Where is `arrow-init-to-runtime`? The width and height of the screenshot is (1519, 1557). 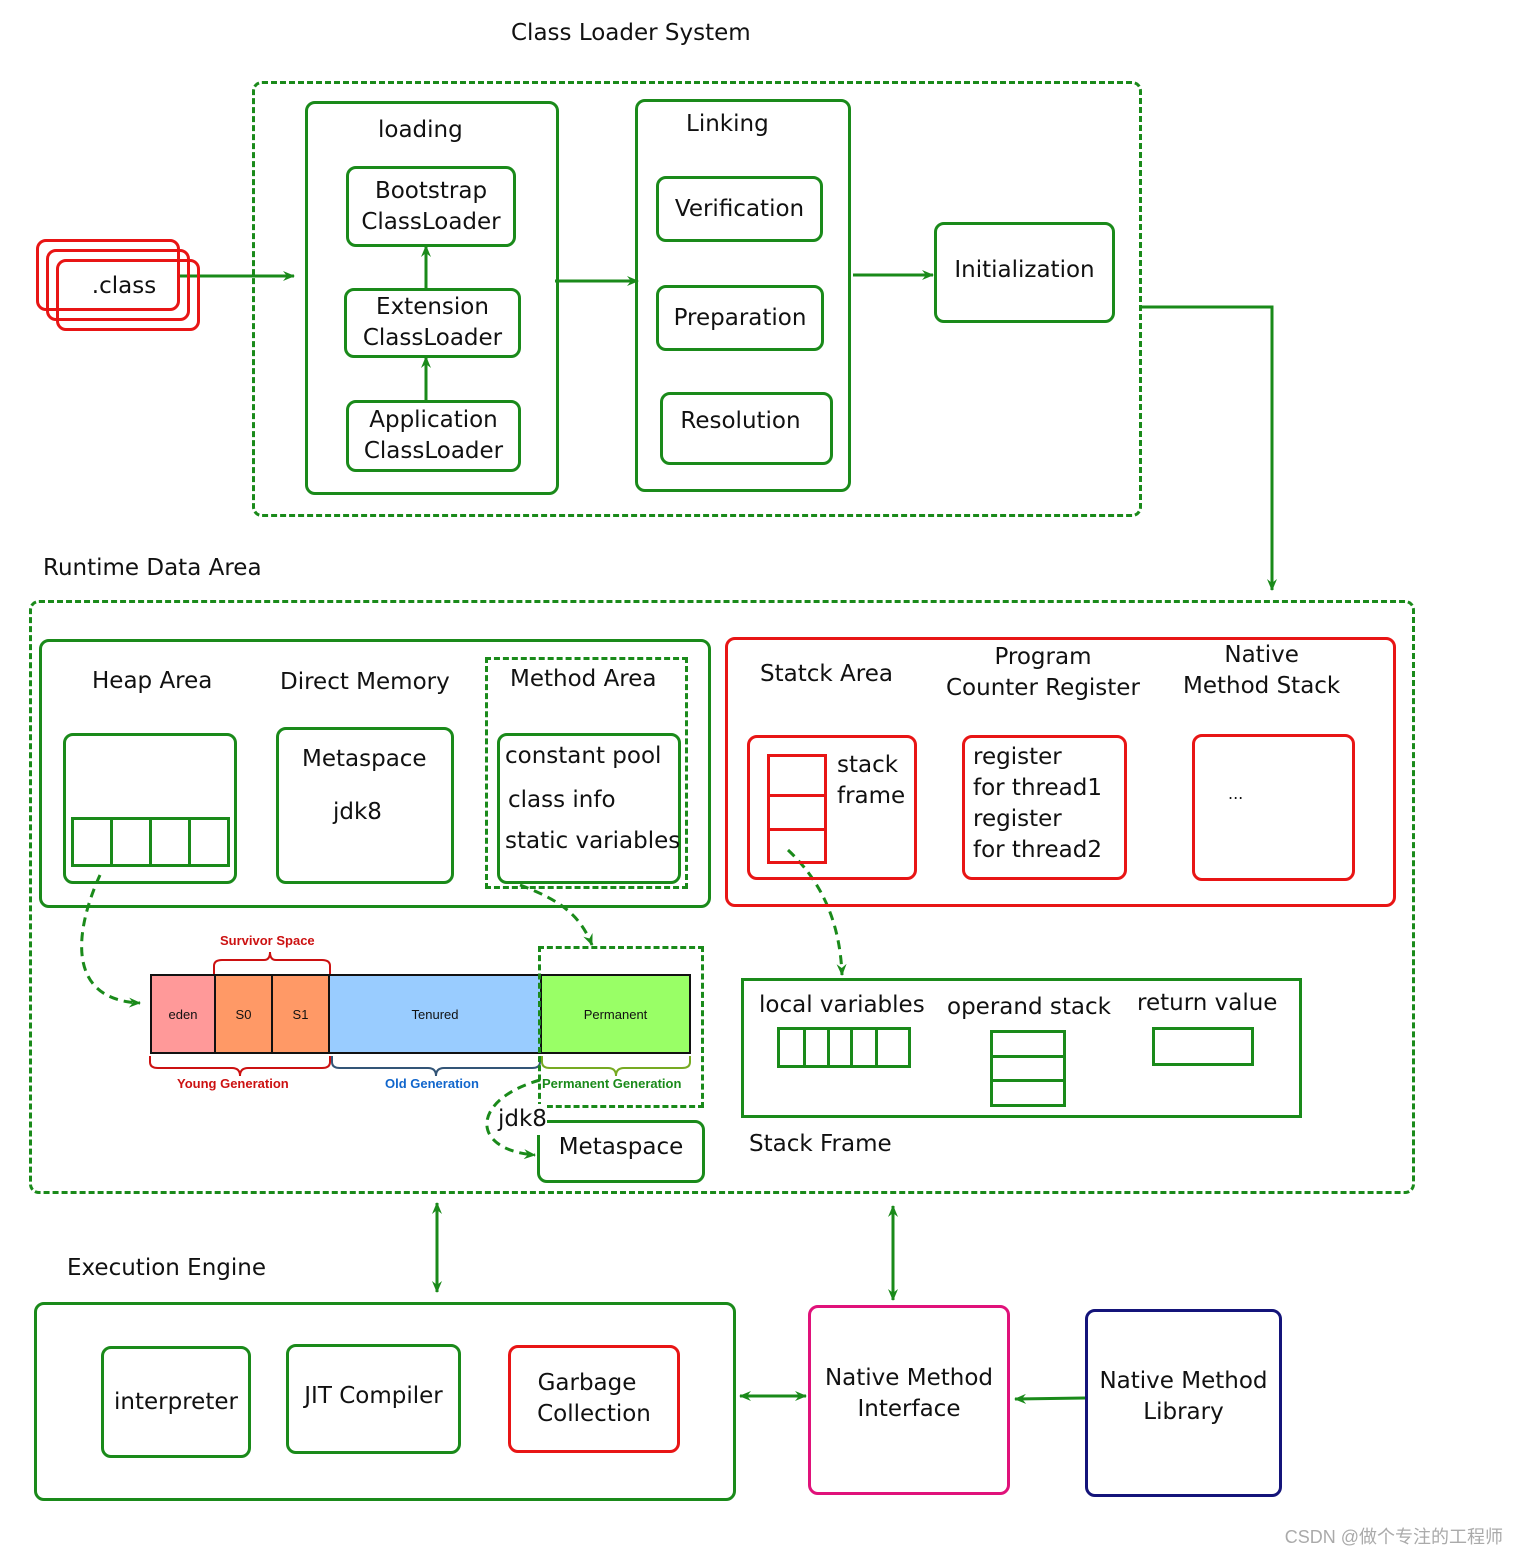
arrow-init-to-runtime is located at coordinates (1209, 448).